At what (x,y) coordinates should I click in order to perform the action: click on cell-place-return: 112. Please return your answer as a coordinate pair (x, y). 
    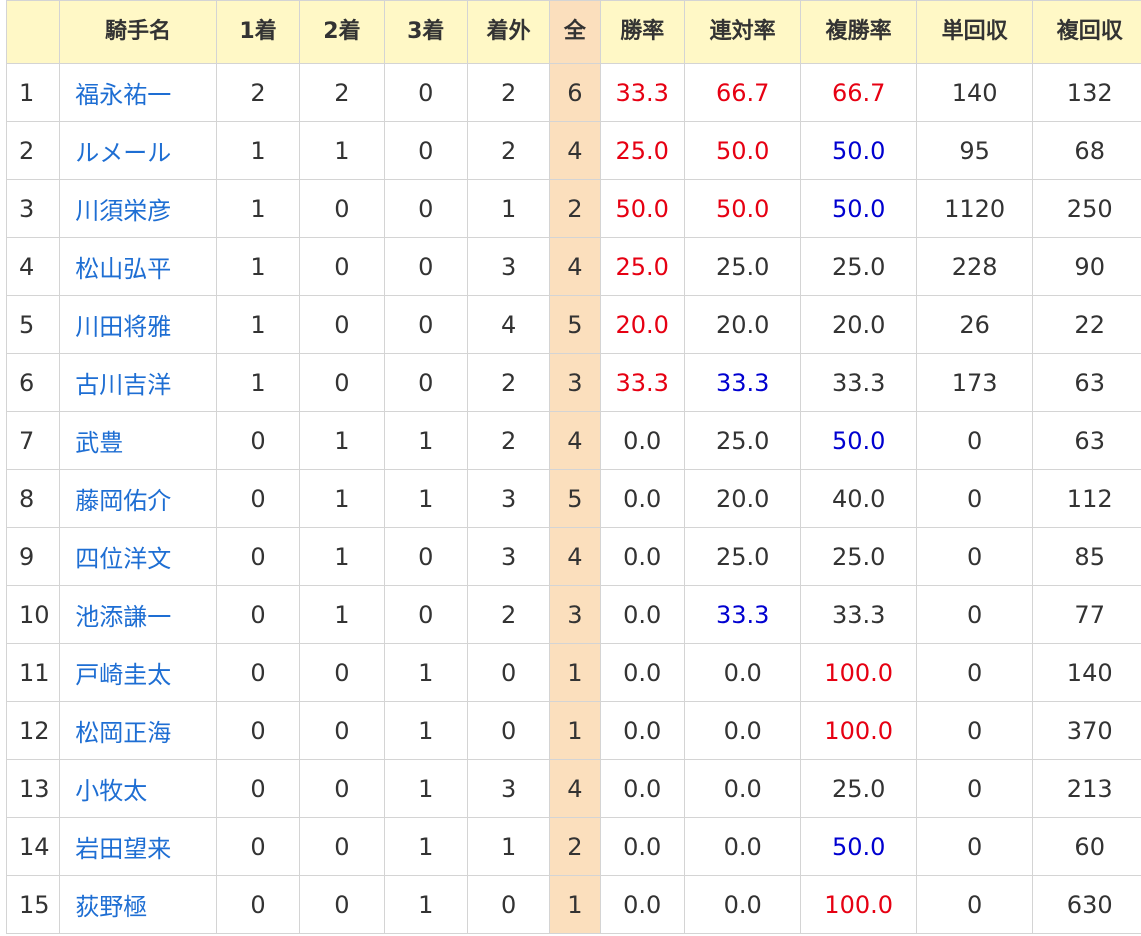
    Looking at the image, I should click on (1086, 498).